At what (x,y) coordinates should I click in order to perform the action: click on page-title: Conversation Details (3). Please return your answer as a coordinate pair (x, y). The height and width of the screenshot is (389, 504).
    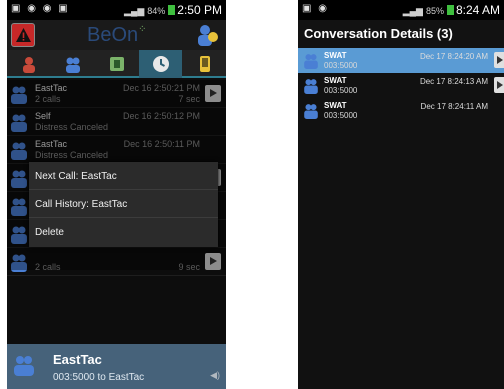
    Looking at the image, I should click on (378, 33).